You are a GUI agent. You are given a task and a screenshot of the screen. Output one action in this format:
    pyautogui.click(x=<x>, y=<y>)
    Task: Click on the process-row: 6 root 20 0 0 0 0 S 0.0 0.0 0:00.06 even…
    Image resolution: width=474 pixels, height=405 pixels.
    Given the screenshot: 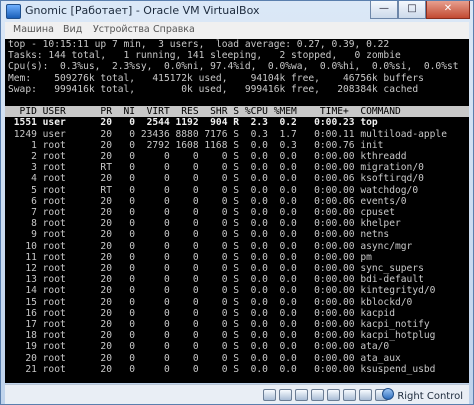 What is the action you would take?
    pyautogui.click(x=207, y=201)
    